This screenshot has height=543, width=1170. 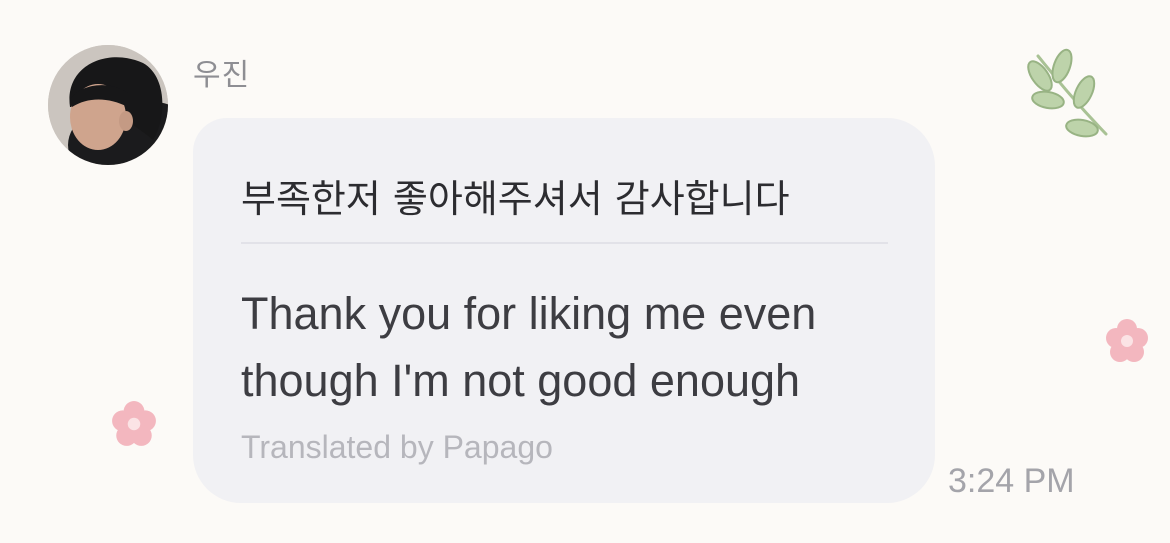 What do you see at coordinates (515, 199) in the screenshot?
I see `original-message-text: 부족한저 좋아해주셔서 감사합니다` at bounding box center [515, 199].